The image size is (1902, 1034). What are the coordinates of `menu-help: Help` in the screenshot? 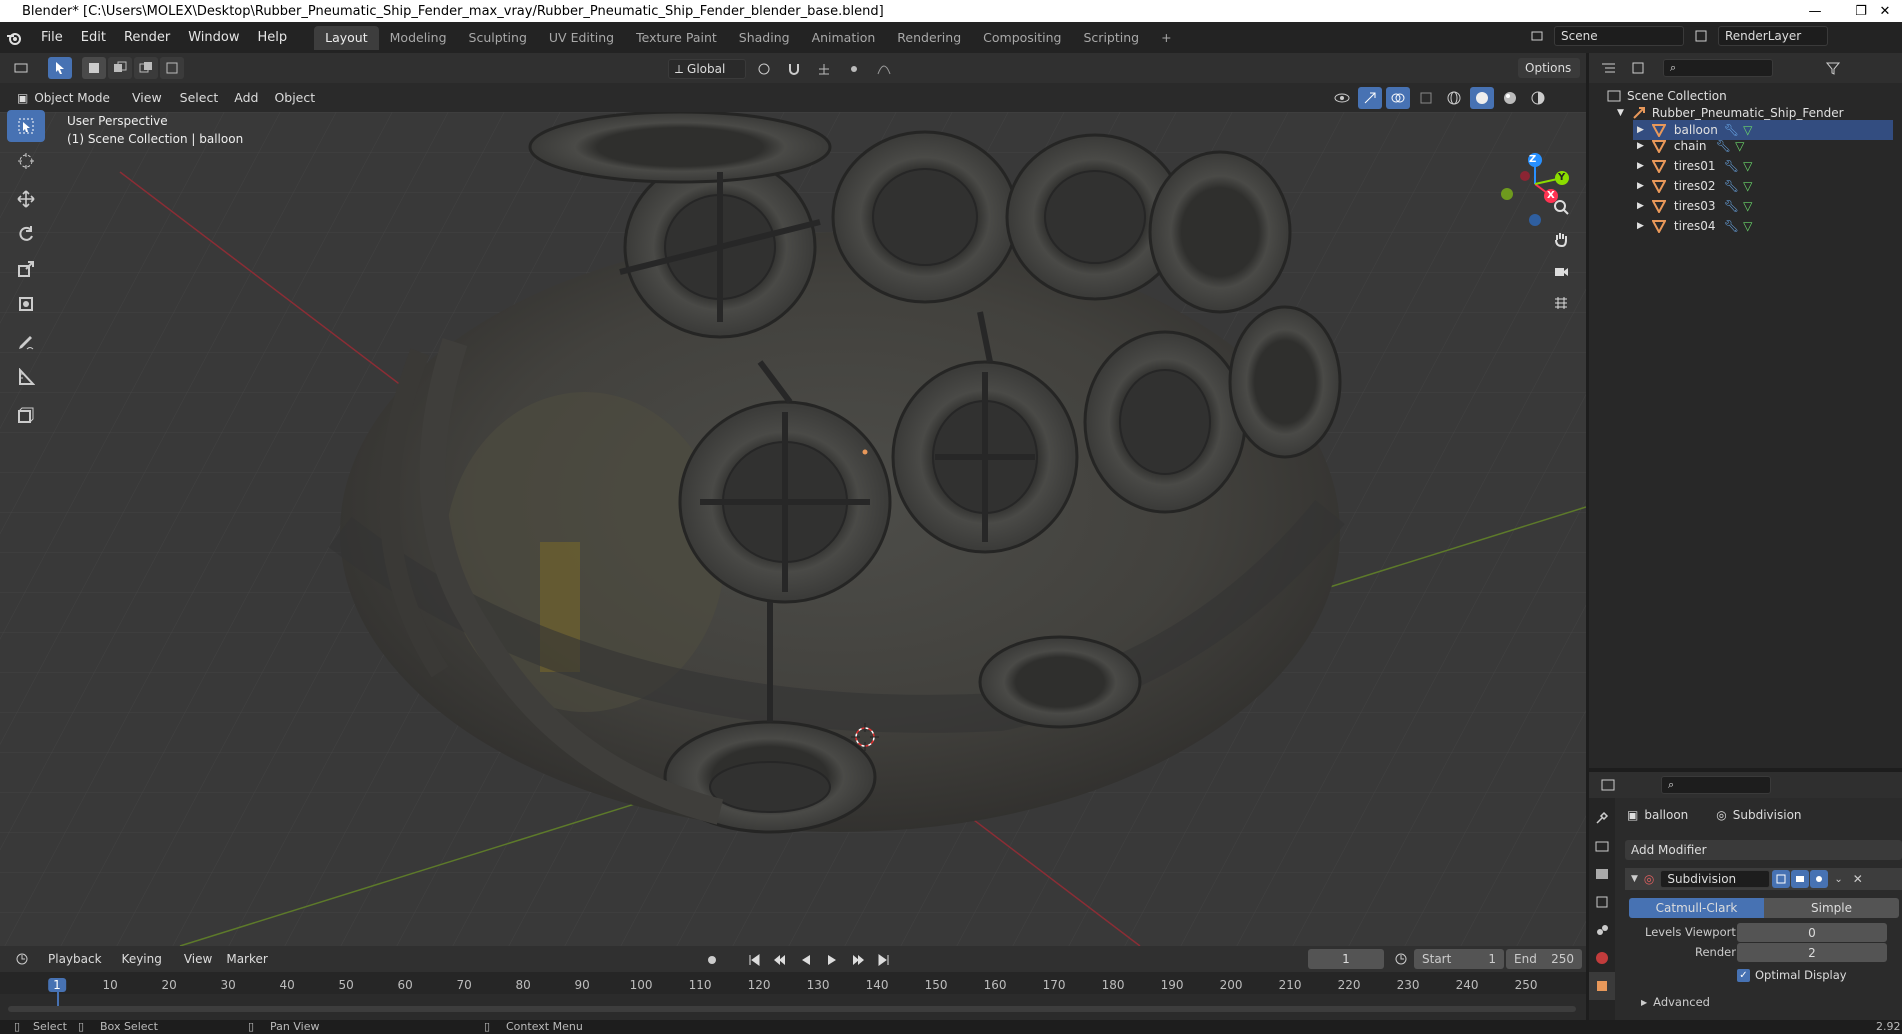 It's located at (273, 37).